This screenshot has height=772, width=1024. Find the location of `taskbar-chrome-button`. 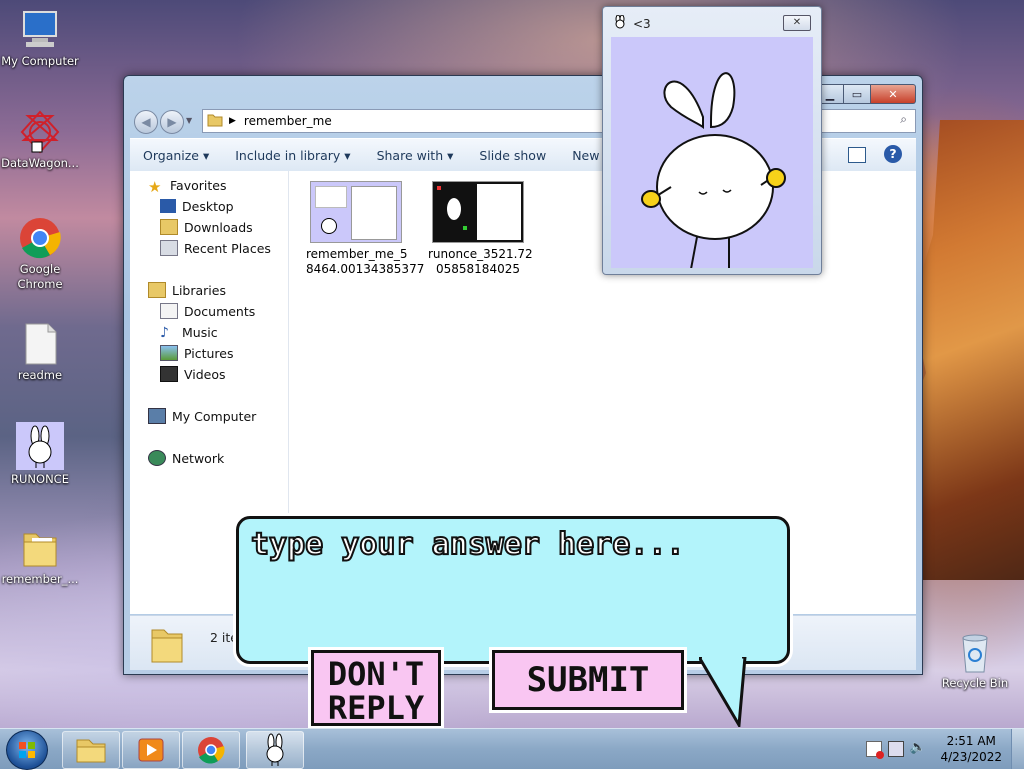

taskbar-chrome-button is located at coordinates (211, 750).